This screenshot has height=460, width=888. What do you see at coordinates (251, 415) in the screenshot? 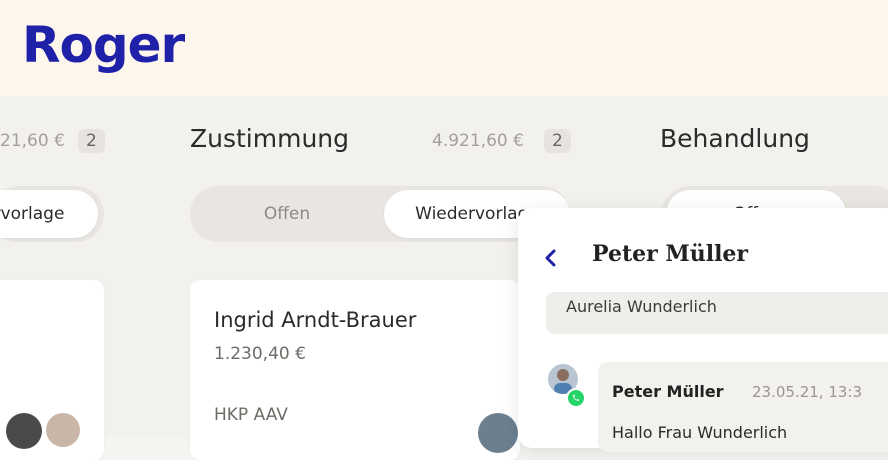
I see `case-card-tag: HKP AAV` at bounding box center [251, 415].